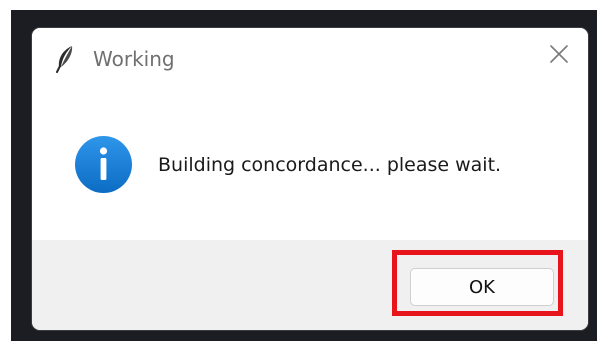 The image size is (597, 341). I want to click on feather-icon, so click(65, 59).